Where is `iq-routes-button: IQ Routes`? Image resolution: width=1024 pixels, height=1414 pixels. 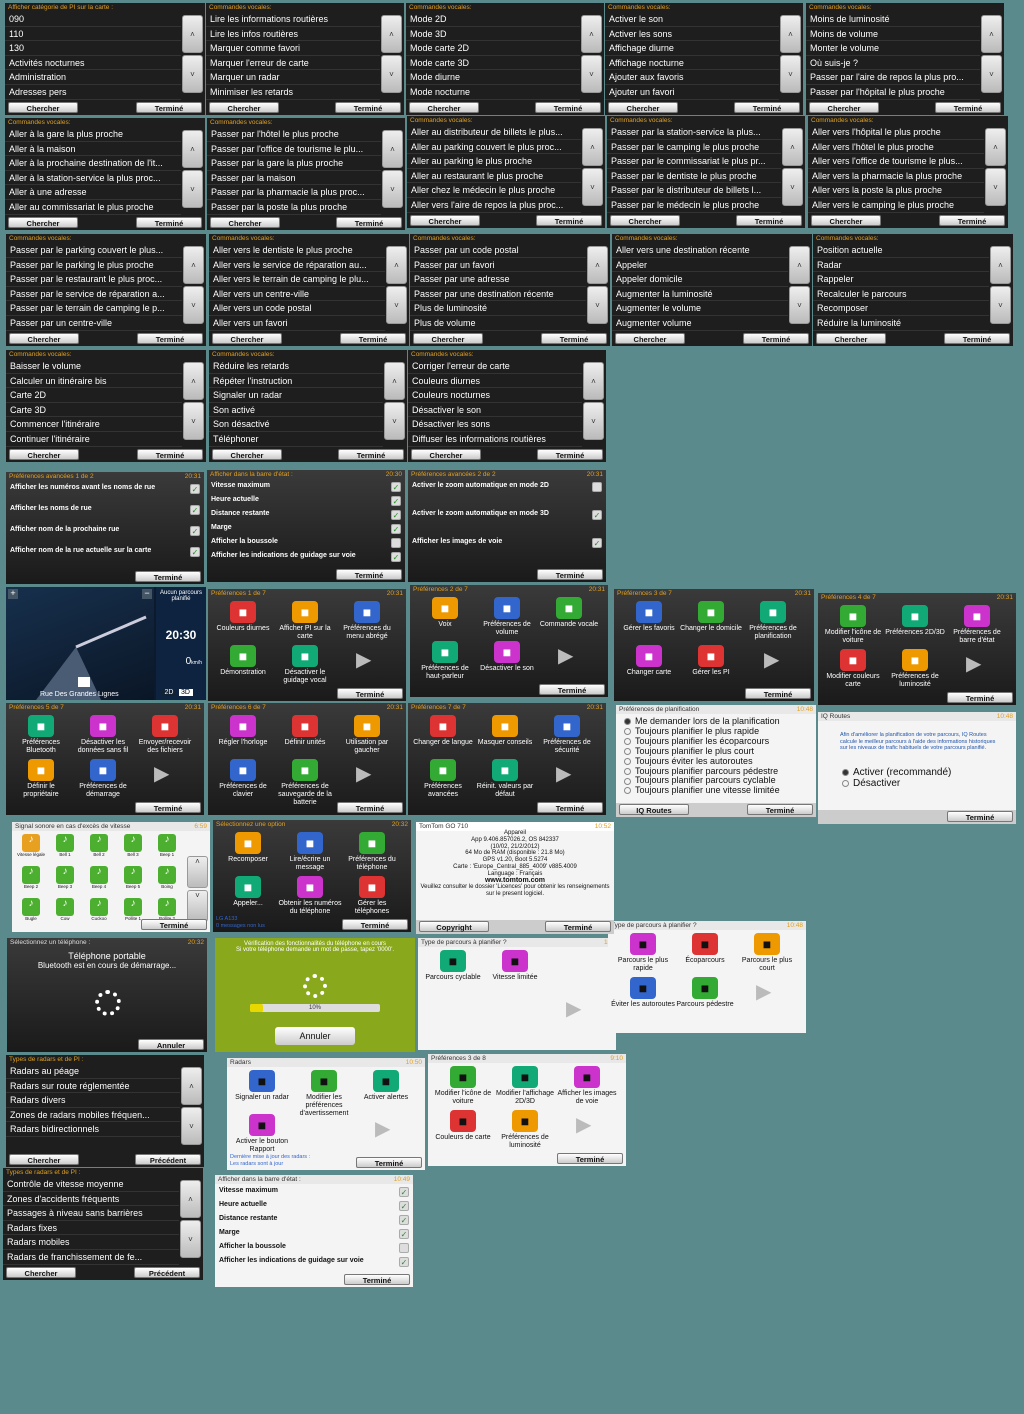
iq-routes-button: IQ Routes is located at coordinates (654, 809).